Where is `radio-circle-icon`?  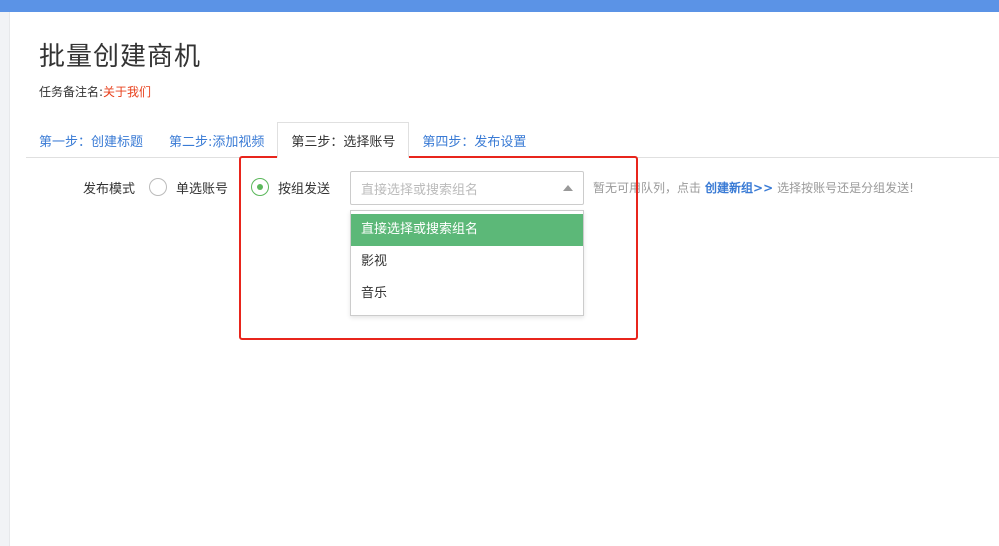
radio-circle-icon is located at coordinates (158, 187).